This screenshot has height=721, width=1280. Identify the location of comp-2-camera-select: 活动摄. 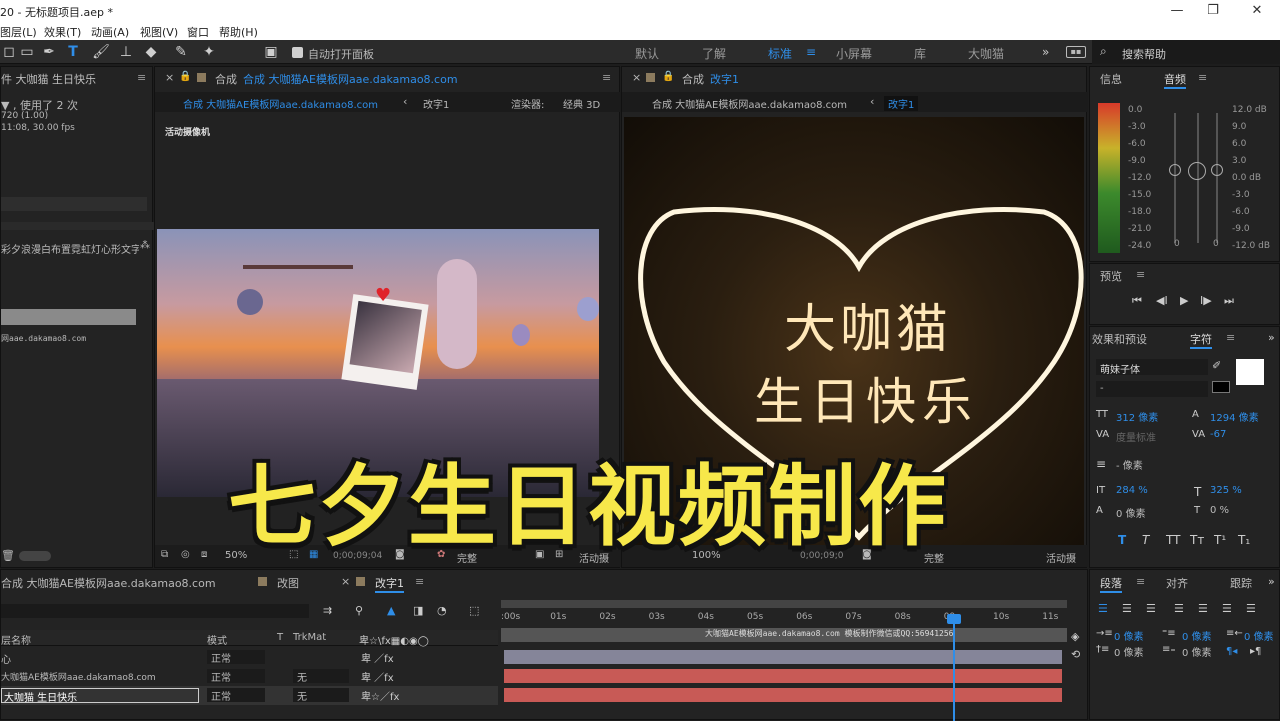
(1067, 557).